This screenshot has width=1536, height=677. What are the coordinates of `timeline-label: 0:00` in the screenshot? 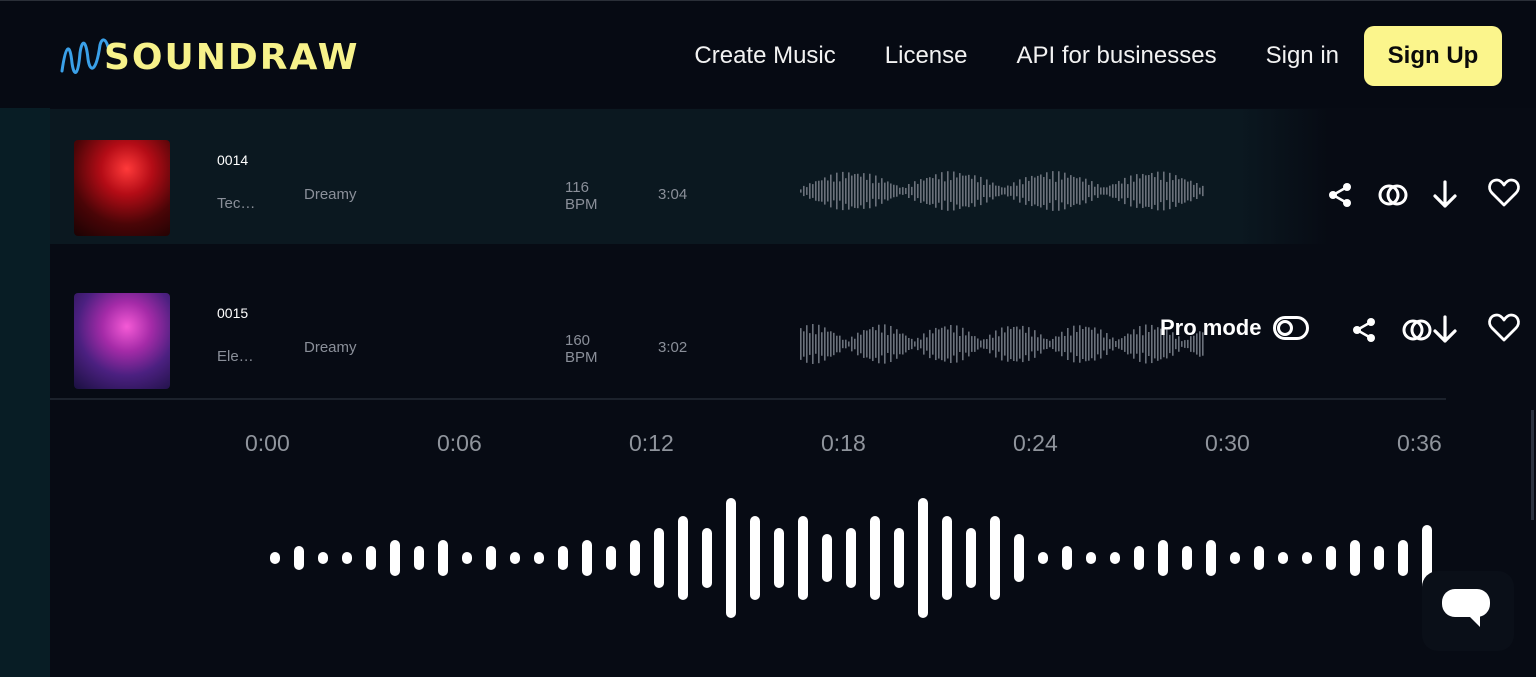 It's located at (267, 443).